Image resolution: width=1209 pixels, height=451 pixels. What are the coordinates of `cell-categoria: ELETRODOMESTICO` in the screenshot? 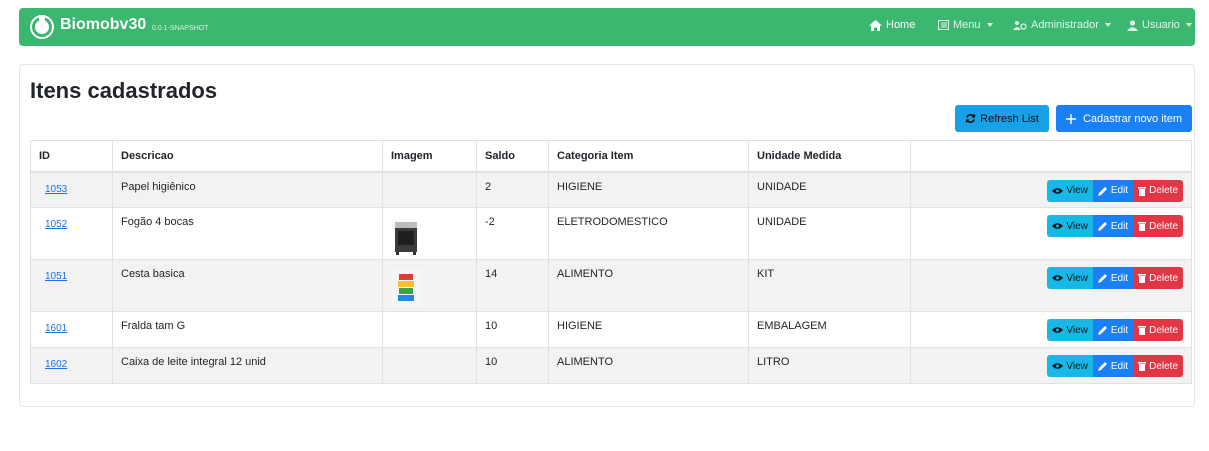 It's located at (648, 233).